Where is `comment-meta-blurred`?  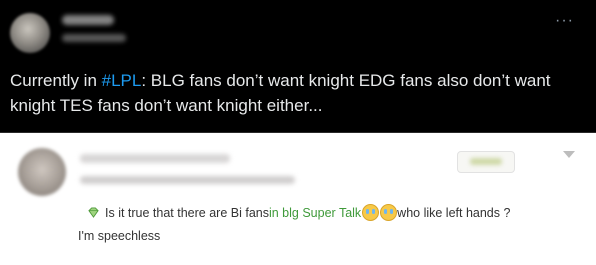 comment-meta-blurred is located at coordinates (187, 180).